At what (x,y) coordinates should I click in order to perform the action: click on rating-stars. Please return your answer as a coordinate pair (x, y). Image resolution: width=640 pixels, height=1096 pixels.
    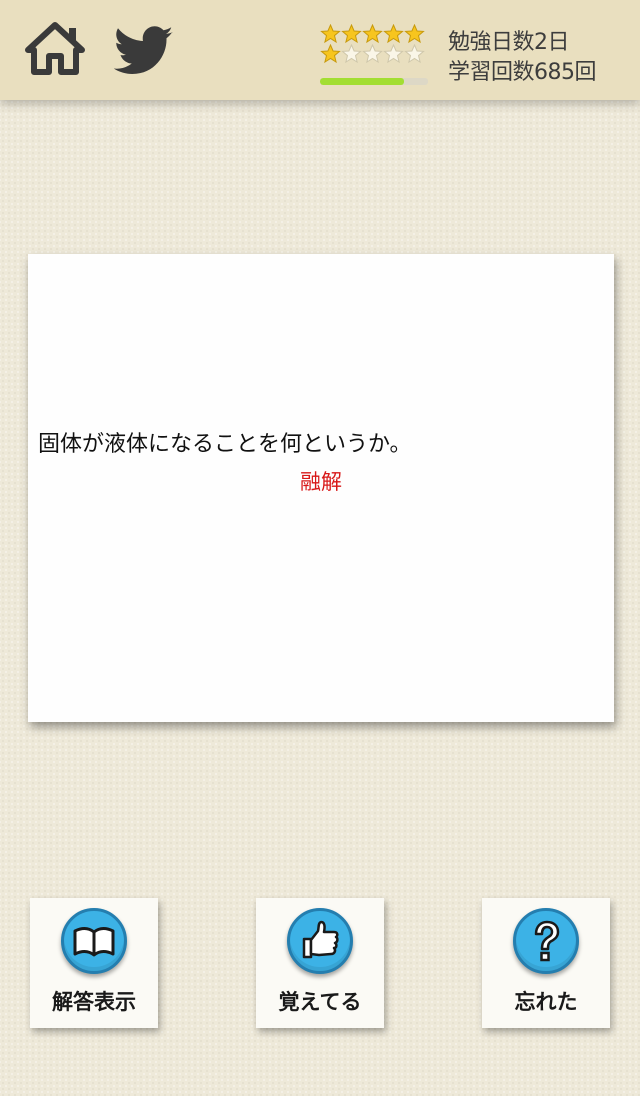
    Looking at the image, I should click on (375, 44).